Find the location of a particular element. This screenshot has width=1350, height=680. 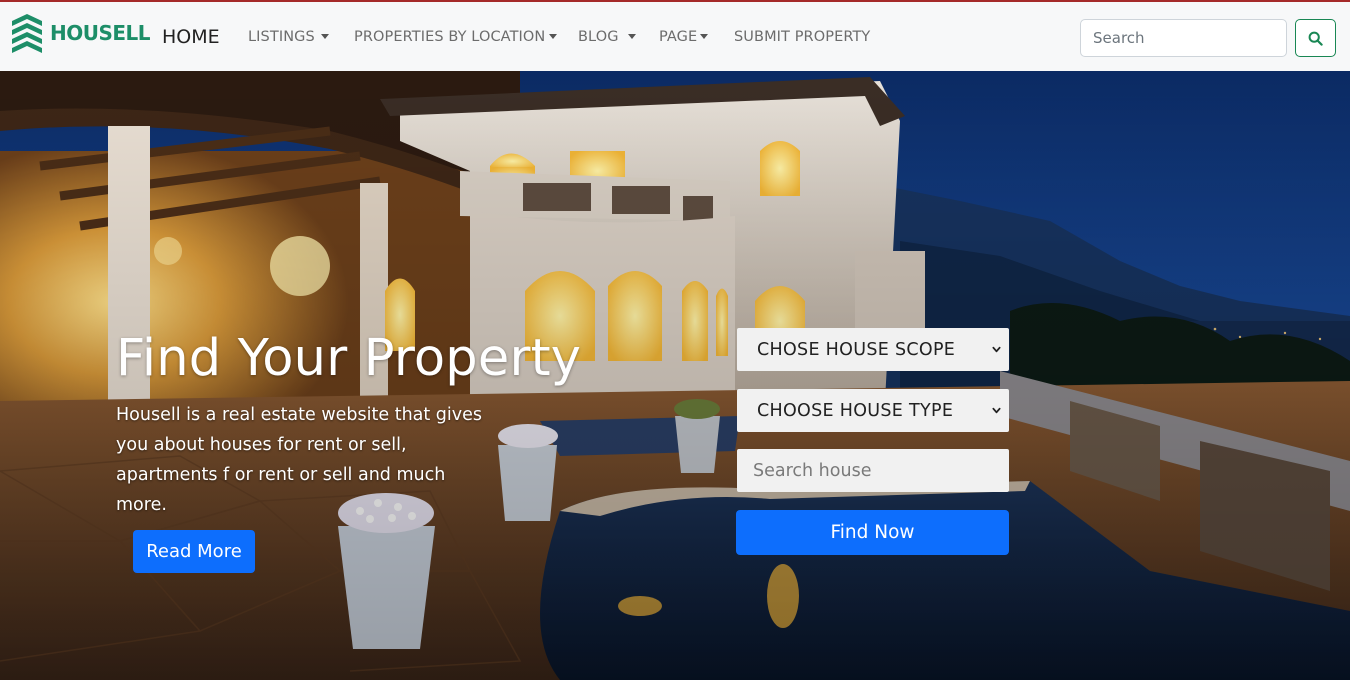

navbar-search-button is located at coordinates (1315, 38).